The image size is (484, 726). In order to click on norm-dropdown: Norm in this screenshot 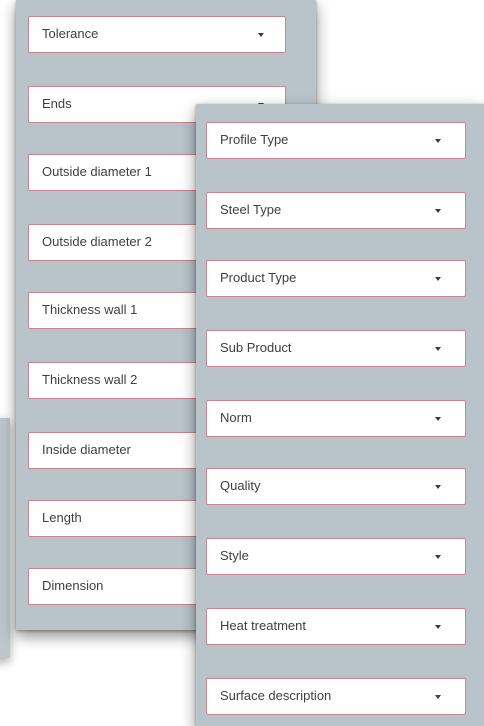, I will do `click(336, 418)`.